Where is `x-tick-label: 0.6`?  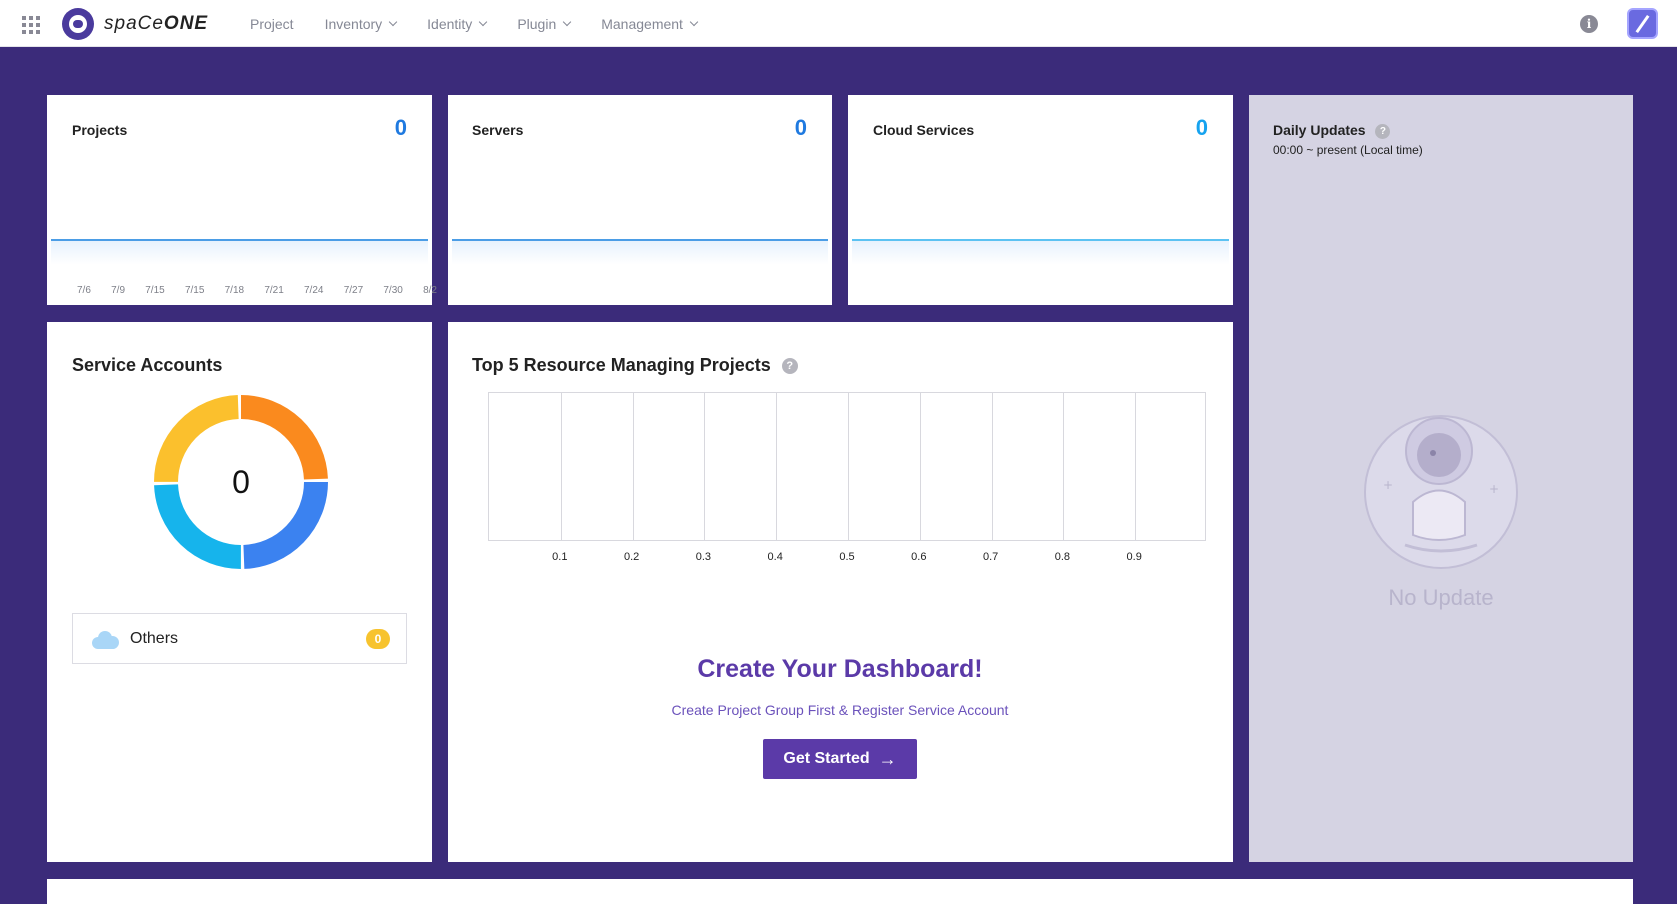 x-tick-label: 0.6 is located at coordinates (919, 557).